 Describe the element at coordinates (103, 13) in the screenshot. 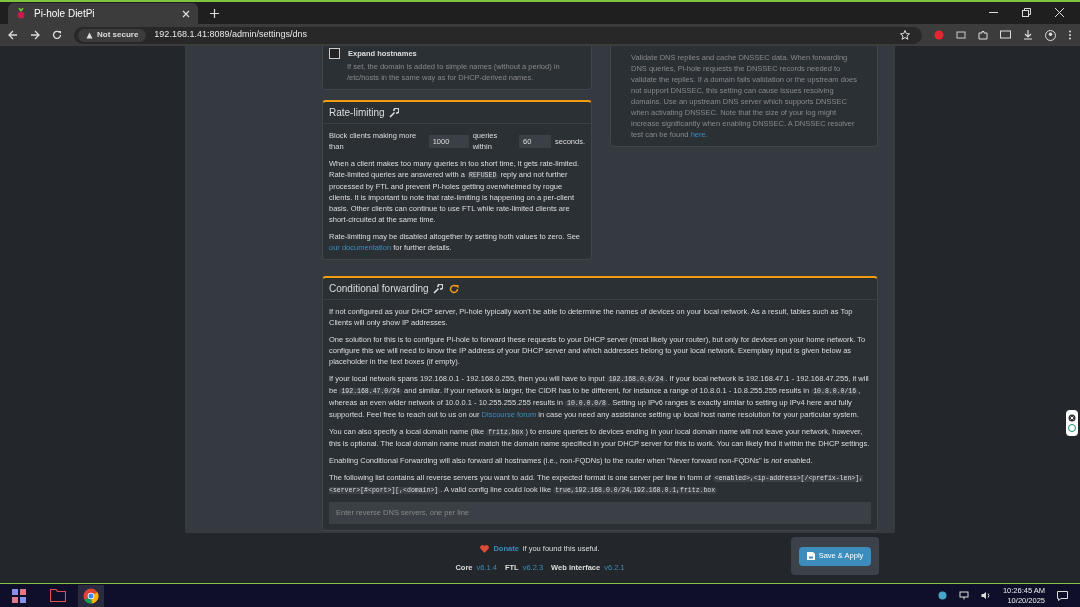

I see `browser-tab: Pi-hole DietPi` at that location.